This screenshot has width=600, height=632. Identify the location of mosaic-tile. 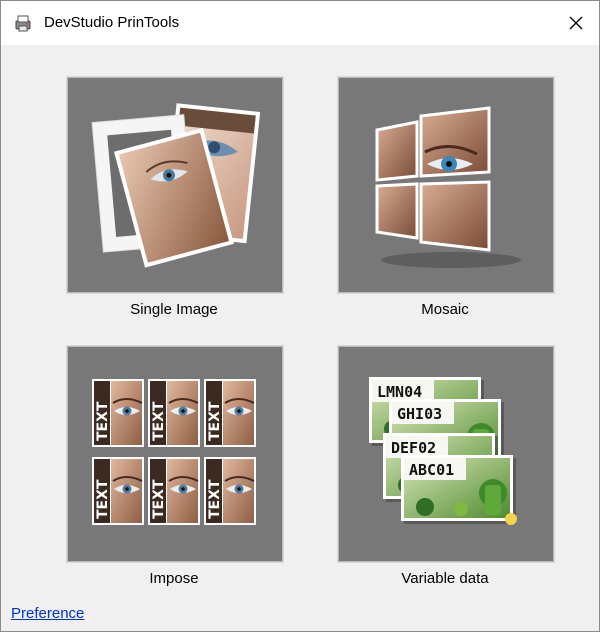
(446, 185).